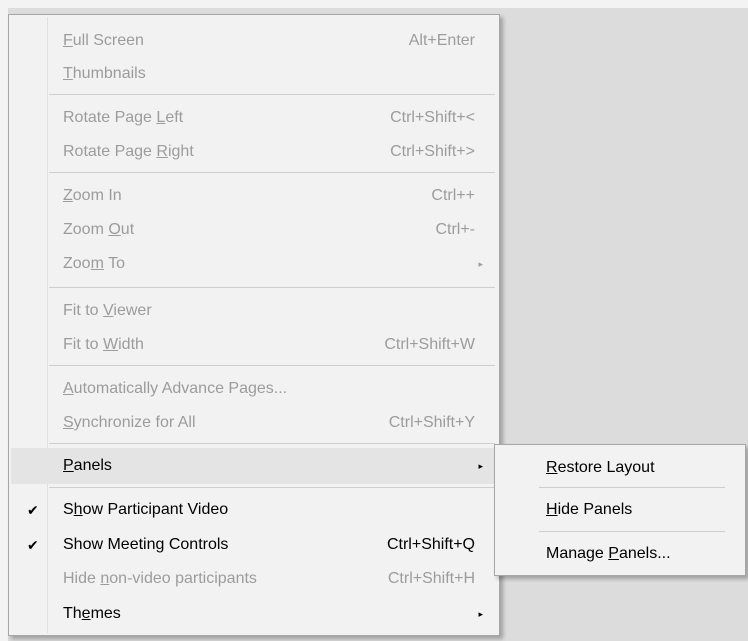  I want to click on menu-item-fit-to-viewer: Fit to Viewer, so click(254, 311).